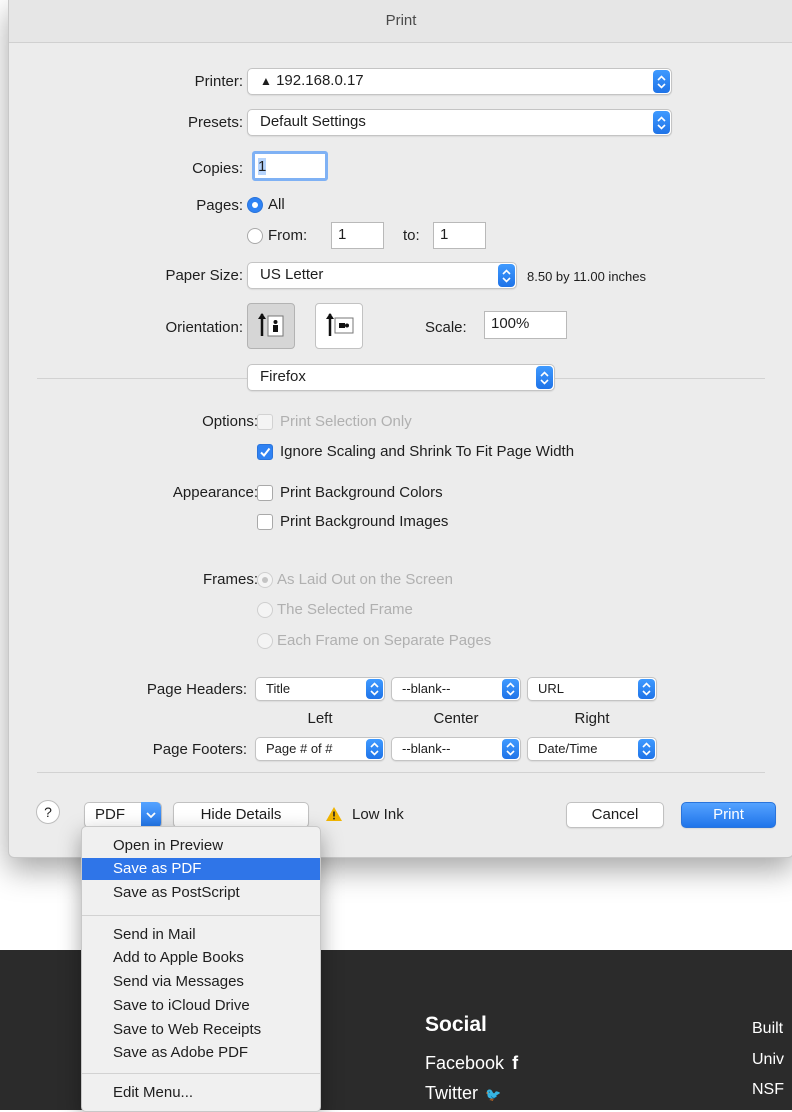 The width and height of the screenshot is (792, 1112). What do you see at coordinates (446, 327) in the screenshot?
I see `scale-label: Scale:` at bounding box center [446, 327].